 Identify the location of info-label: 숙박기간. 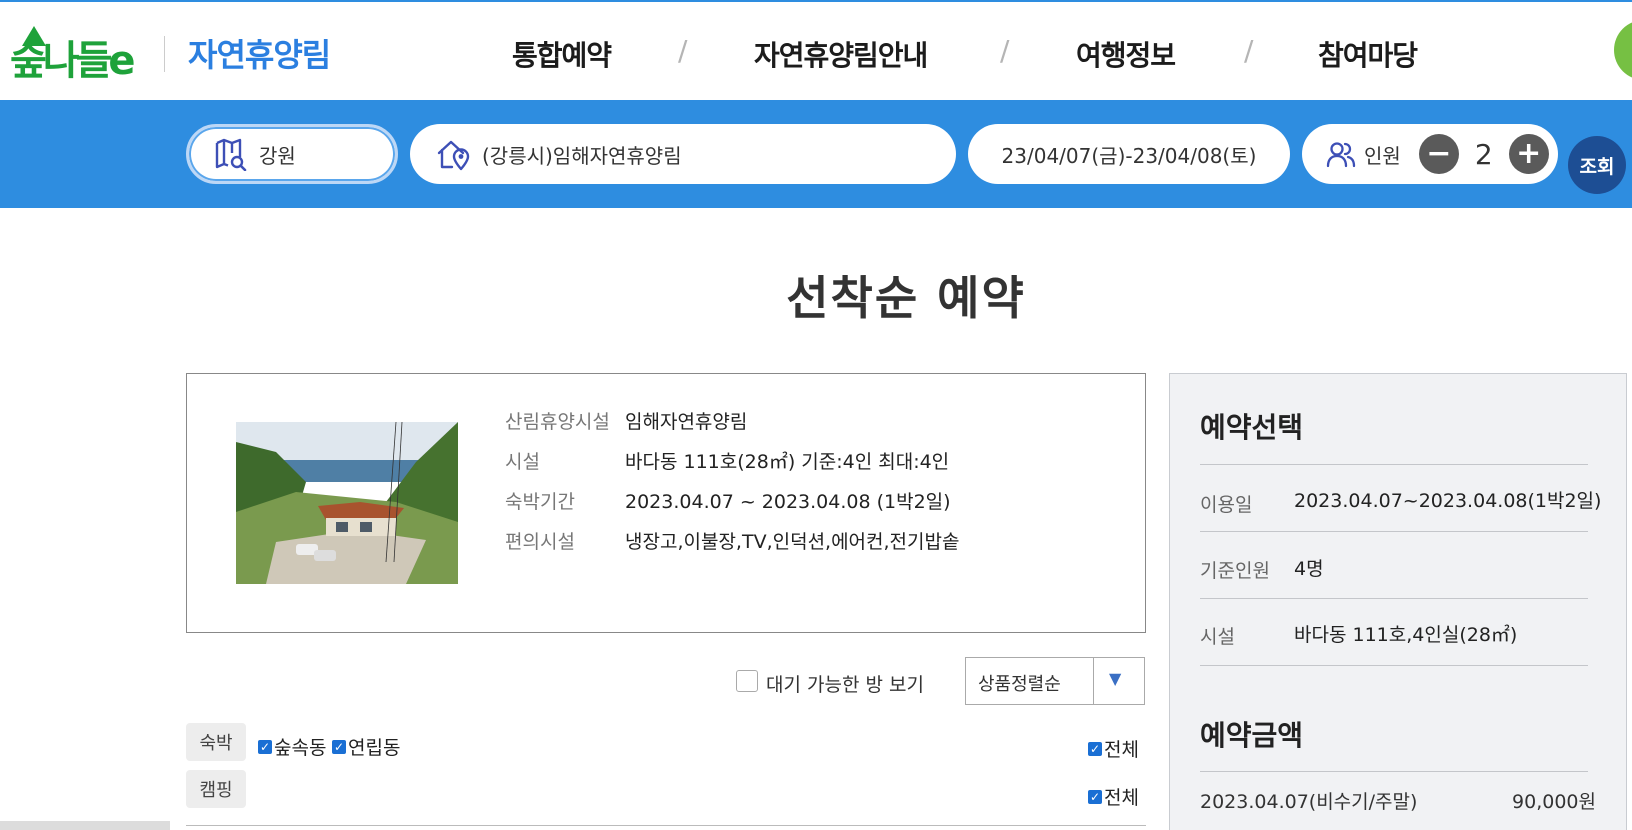
(540, 502).